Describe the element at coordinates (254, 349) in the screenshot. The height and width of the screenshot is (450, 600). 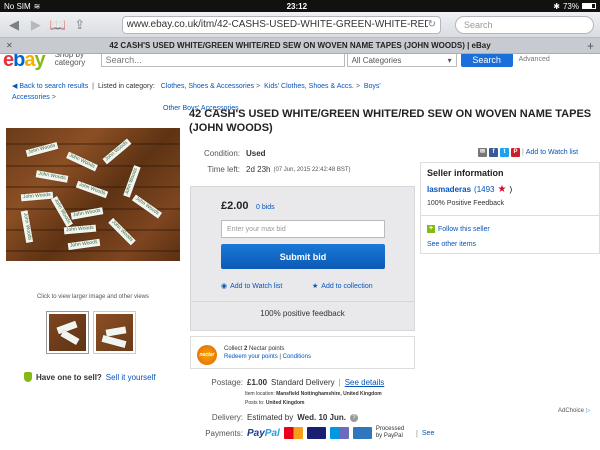
I see `nectar-collect: Collect 2 Nectar points` at that location.